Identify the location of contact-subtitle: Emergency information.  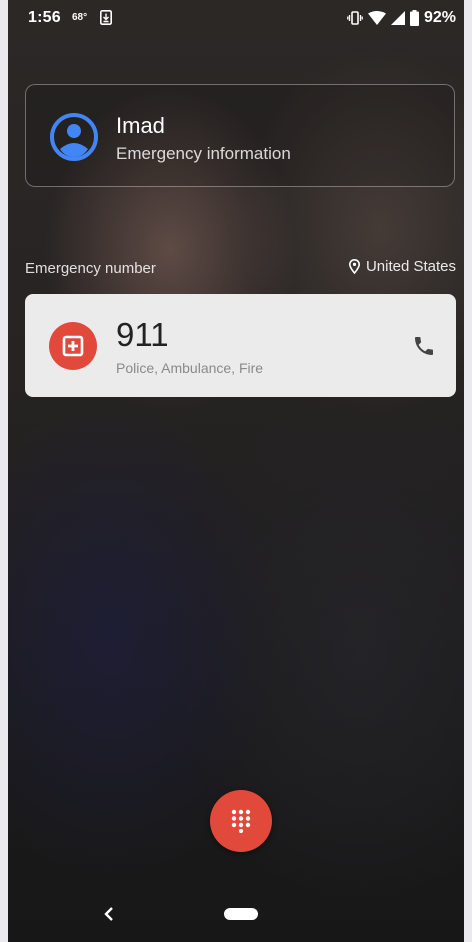
(203, 153).